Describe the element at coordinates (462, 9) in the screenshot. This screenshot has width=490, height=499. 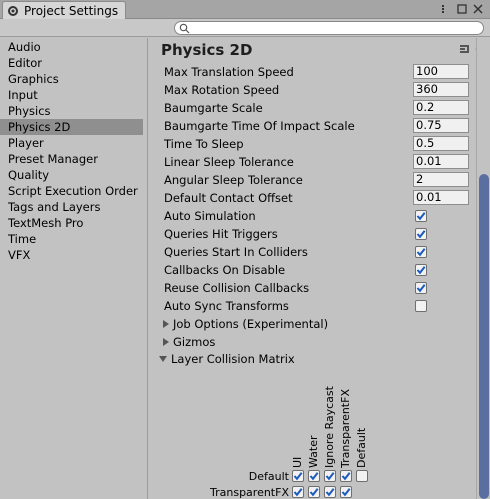
I see `maximize-icon` at that location.